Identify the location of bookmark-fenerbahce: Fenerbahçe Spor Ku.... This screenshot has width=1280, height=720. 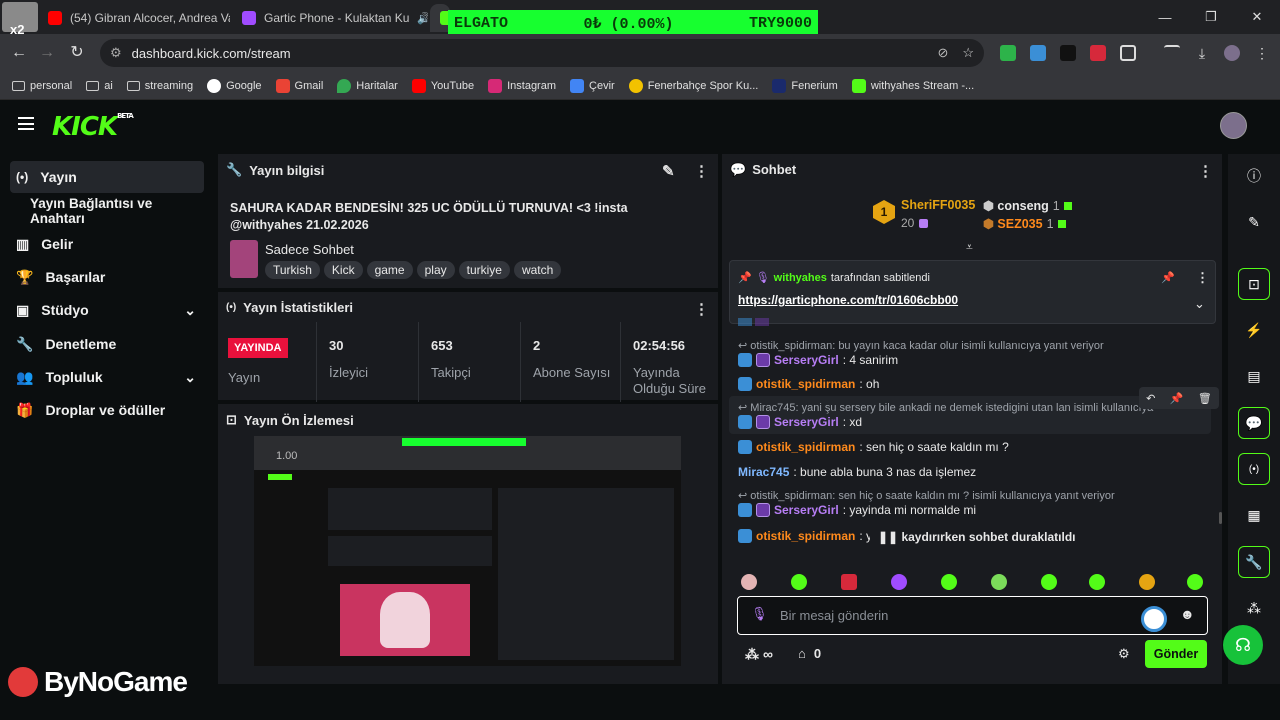
(693, 85).